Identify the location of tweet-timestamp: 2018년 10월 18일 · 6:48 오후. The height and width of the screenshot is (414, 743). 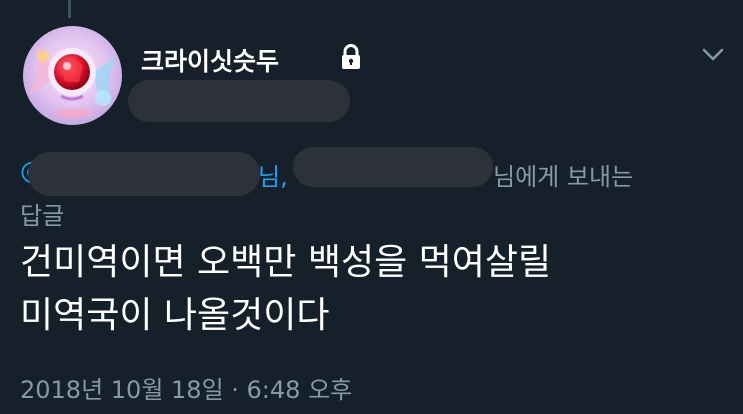
(186, 387).